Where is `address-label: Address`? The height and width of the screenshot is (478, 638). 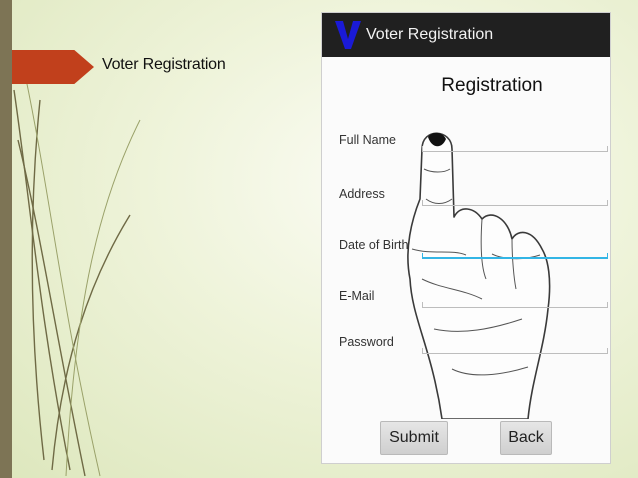
address-label: Address is located at coordinates (362, 194).